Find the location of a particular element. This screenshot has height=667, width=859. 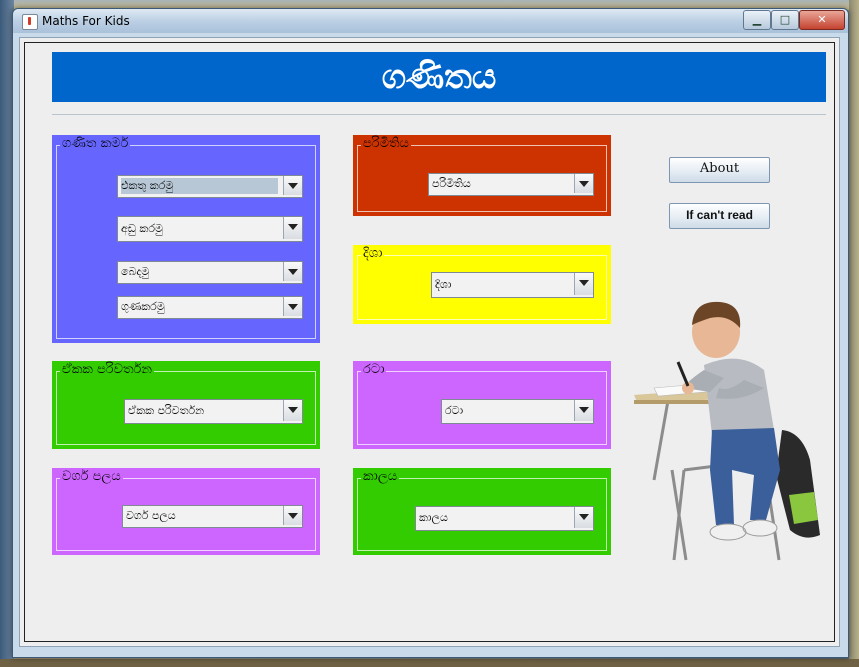

panel-legend: දිශා is located at coordinates (373, 254).